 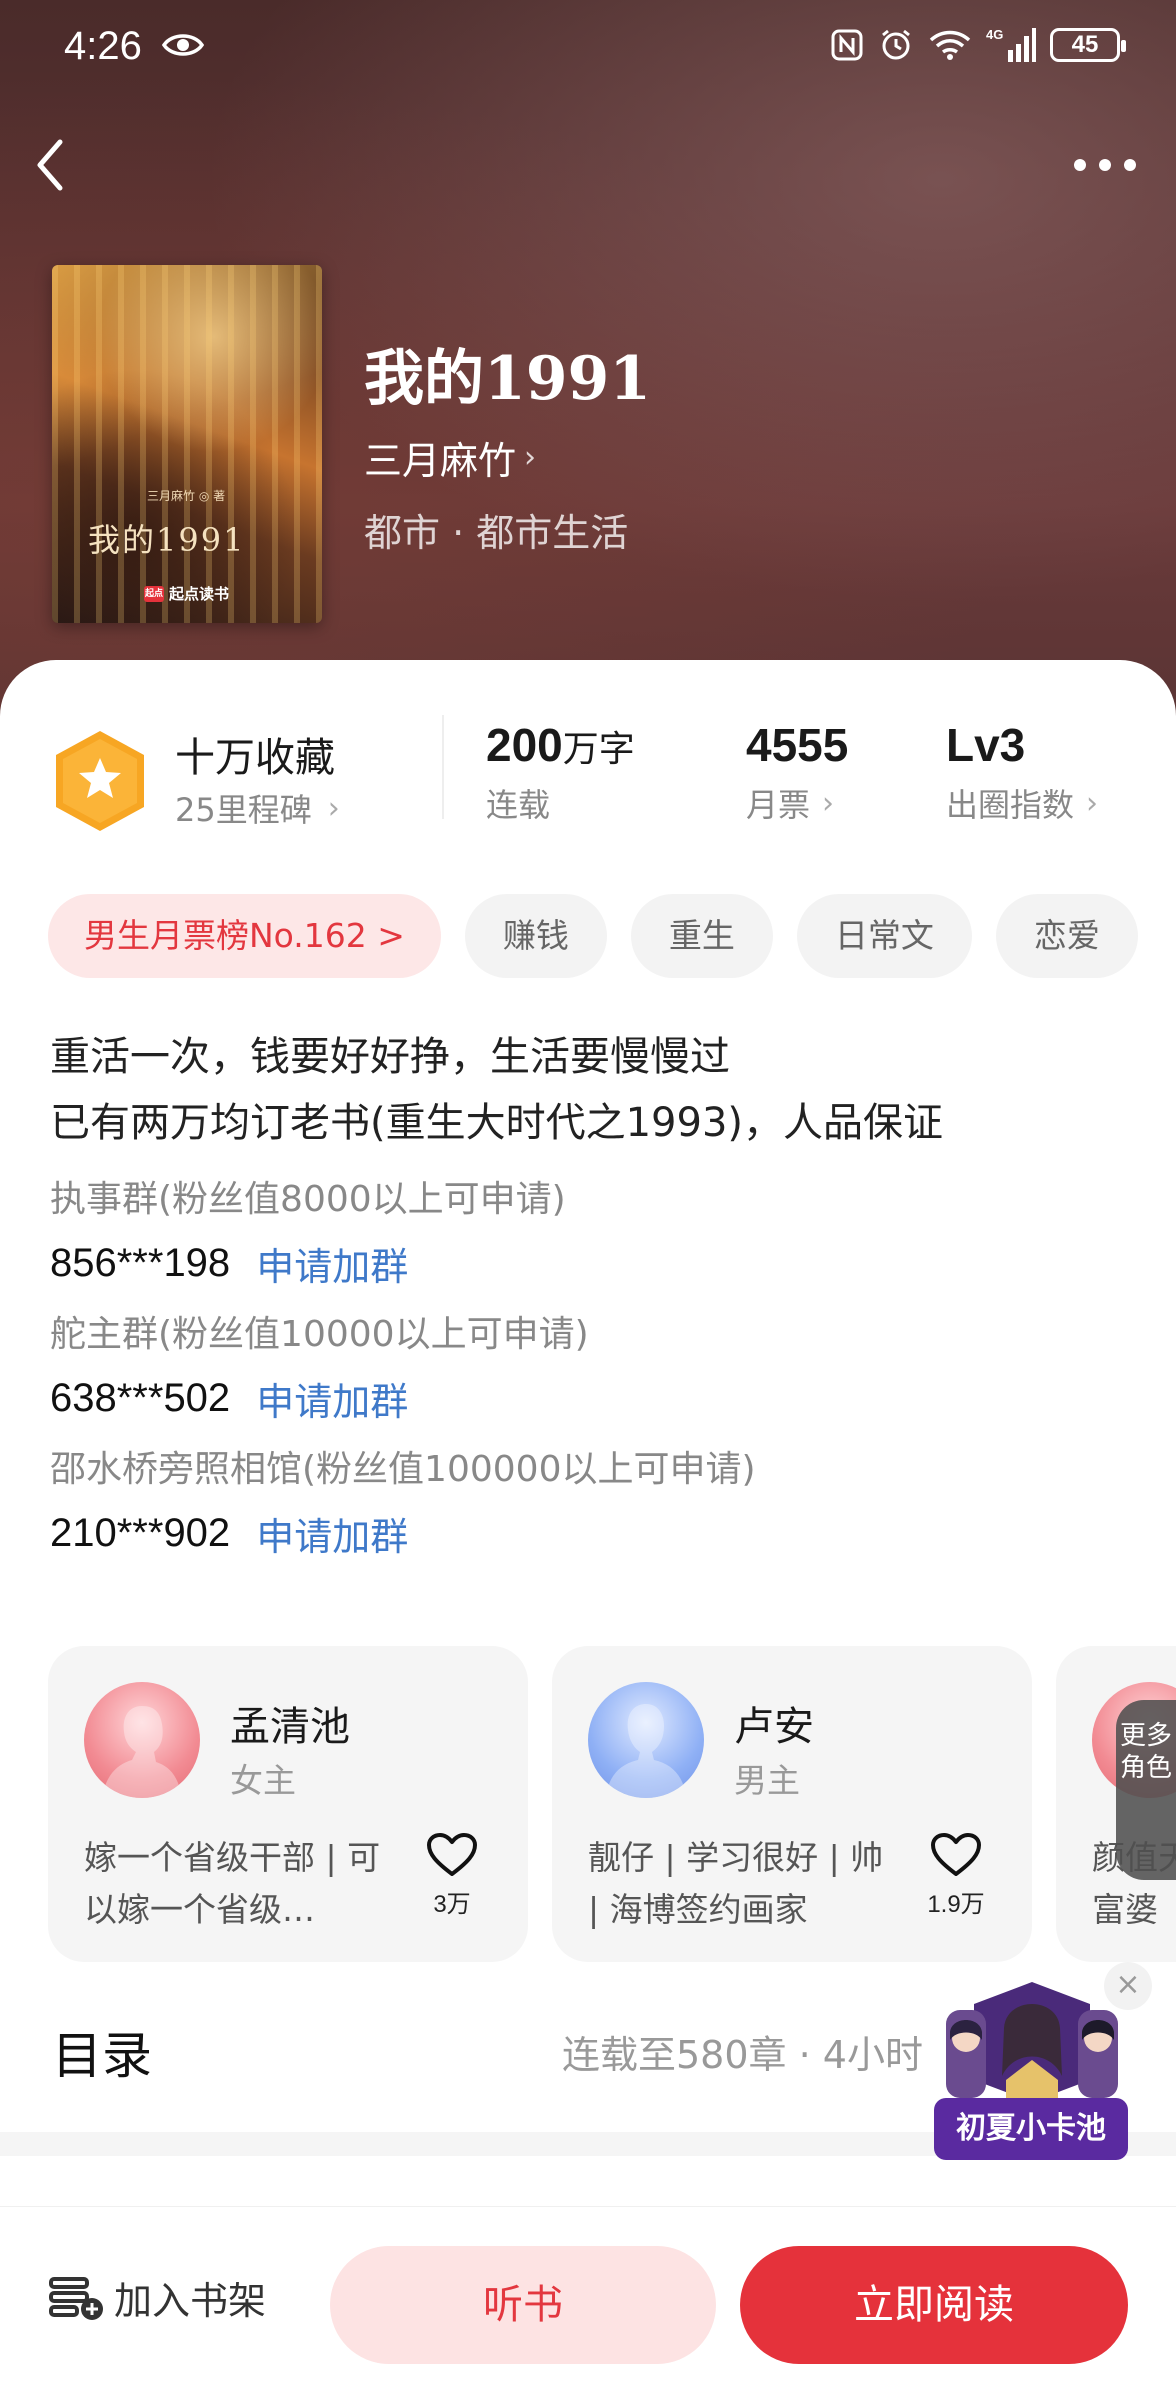 I want to click on book-cover: 三月麻竹 ◎ 著 我的1991 起点 起点读书, so click(x=187, y=444).